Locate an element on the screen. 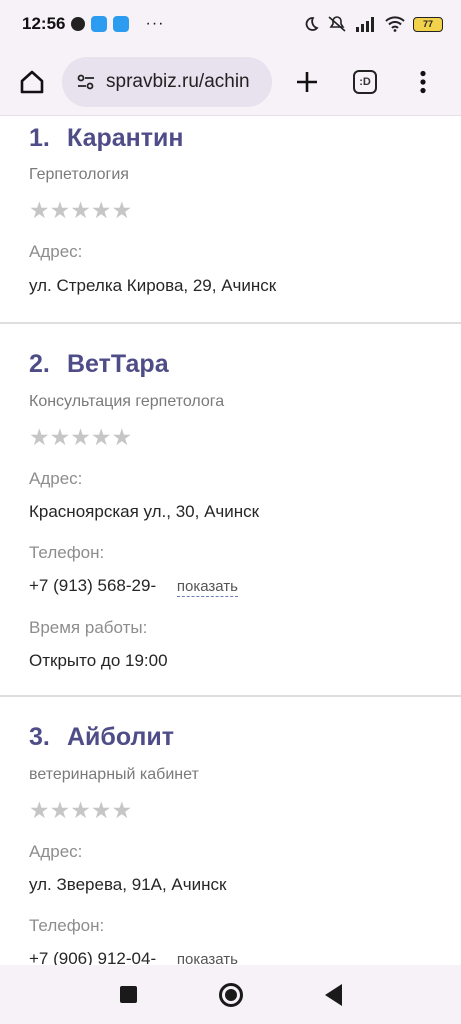  listing-name: Карантин is located at coordinates (125, 138).